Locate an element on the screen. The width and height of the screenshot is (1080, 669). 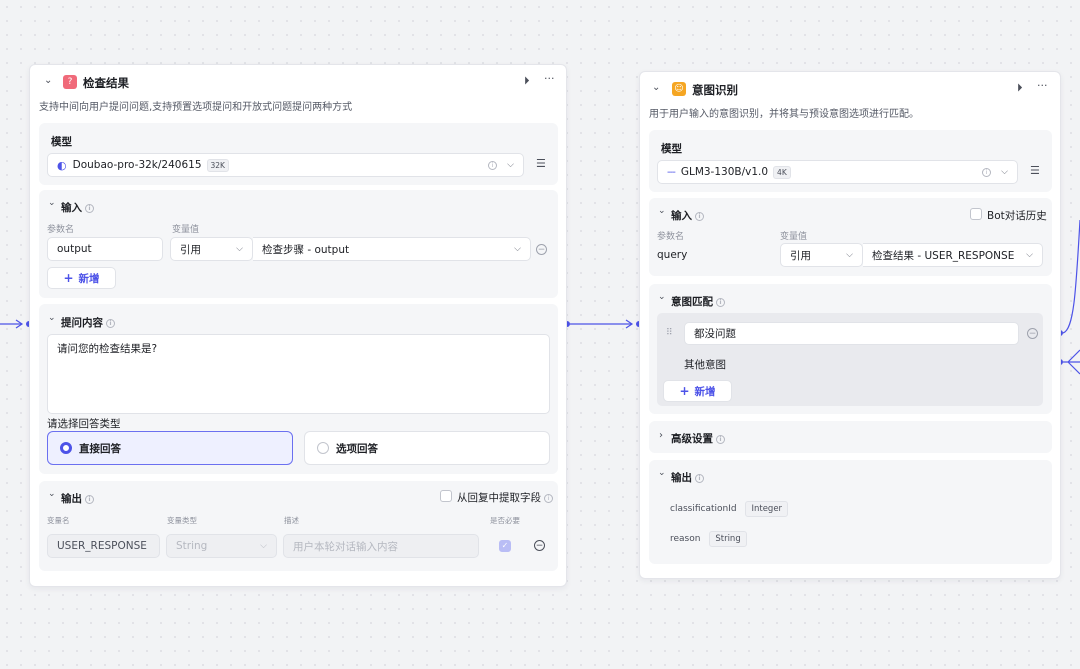
radio-unselected-icon is located at coordinates (323, 448).